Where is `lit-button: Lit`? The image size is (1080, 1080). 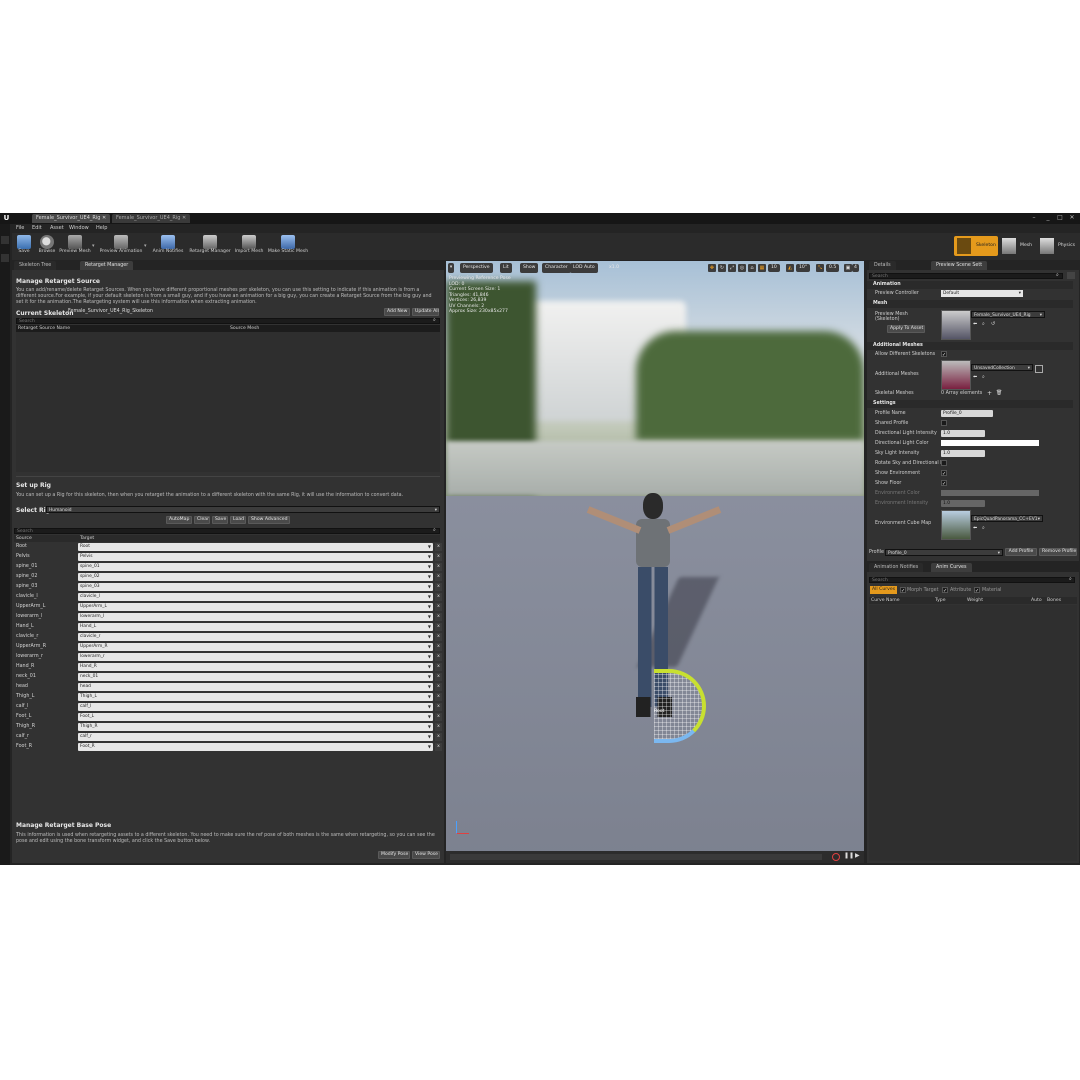 lit-button: Lit is located at coordinates (506, 268).